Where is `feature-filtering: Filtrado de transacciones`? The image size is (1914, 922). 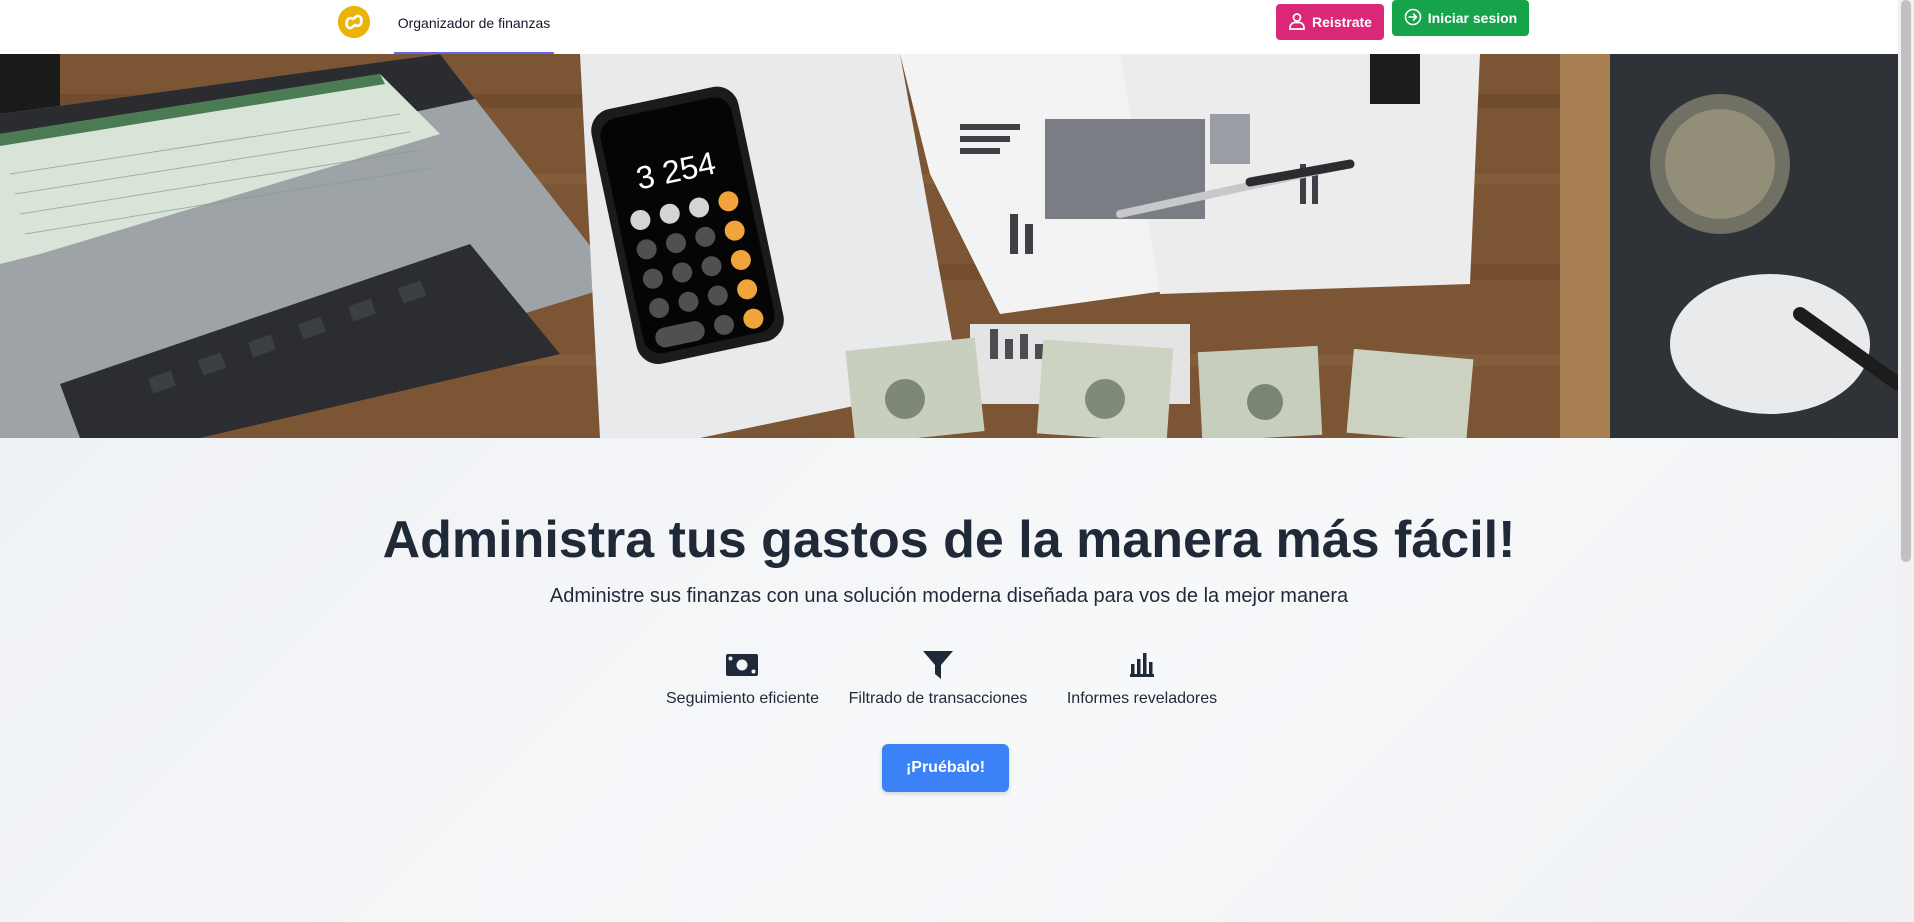
feature-filtering: Filtrado de transacciones is located at coordinates (938, 679).